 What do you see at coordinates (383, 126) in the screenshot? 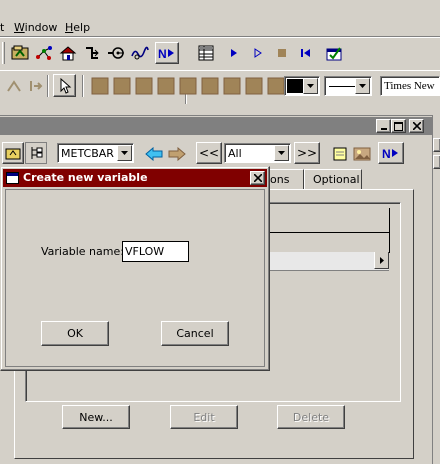
I see `minimize-button` at bounding box center [383, 126].